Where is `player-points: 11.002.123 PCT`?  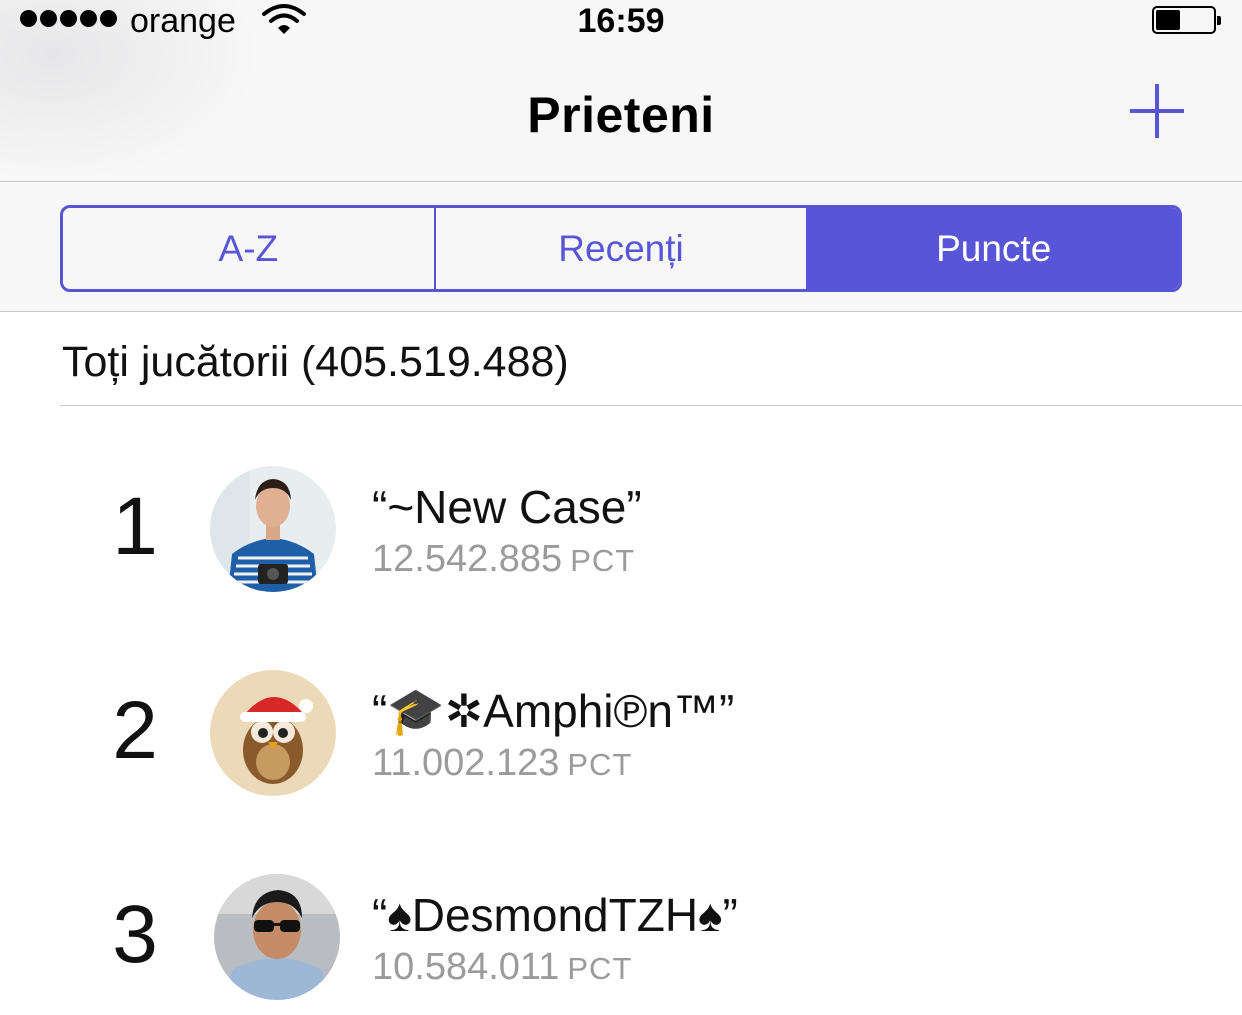 player-points: 11.002.123 PCT is located at coordinates (502, 763).